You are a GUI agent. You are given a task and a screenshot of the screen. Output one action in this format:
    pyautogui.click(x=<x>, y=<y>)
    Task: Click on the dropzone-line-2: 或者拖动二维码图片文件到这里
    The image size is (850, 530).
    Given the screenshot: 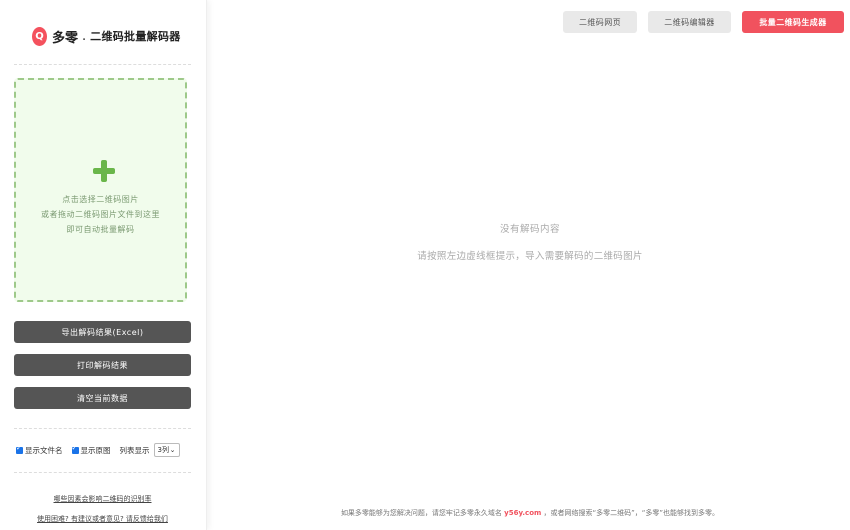 What is the action you would take?
    pyautogui.click(x=100, y=214)
    